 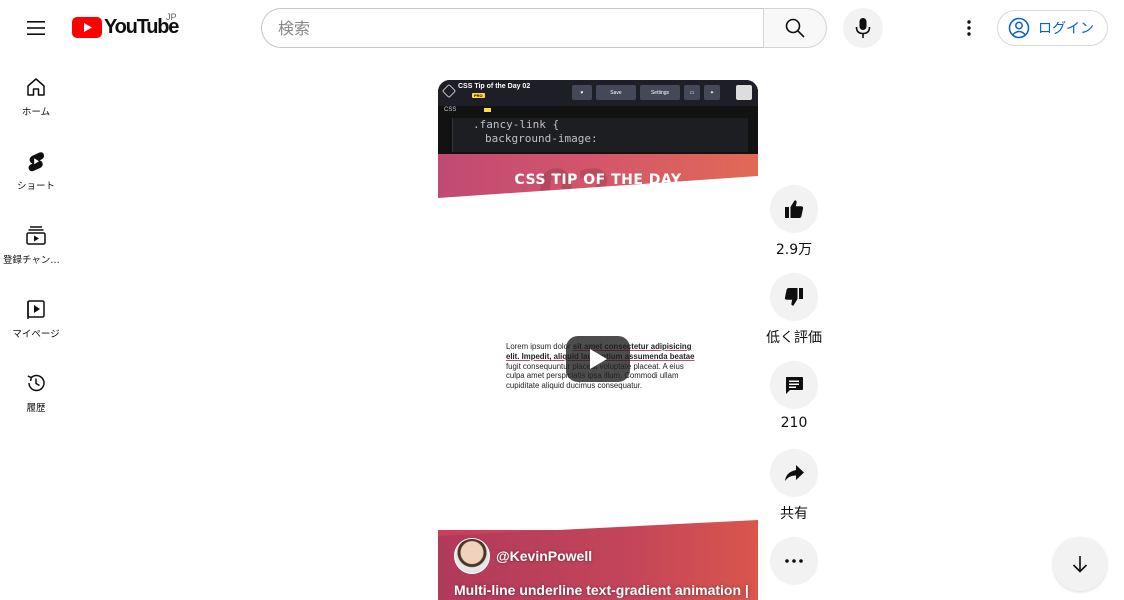 What do you see at coordinates (36, 162) in the screenshot?
I see `shorts-icon` at bounding box center [36, 162].